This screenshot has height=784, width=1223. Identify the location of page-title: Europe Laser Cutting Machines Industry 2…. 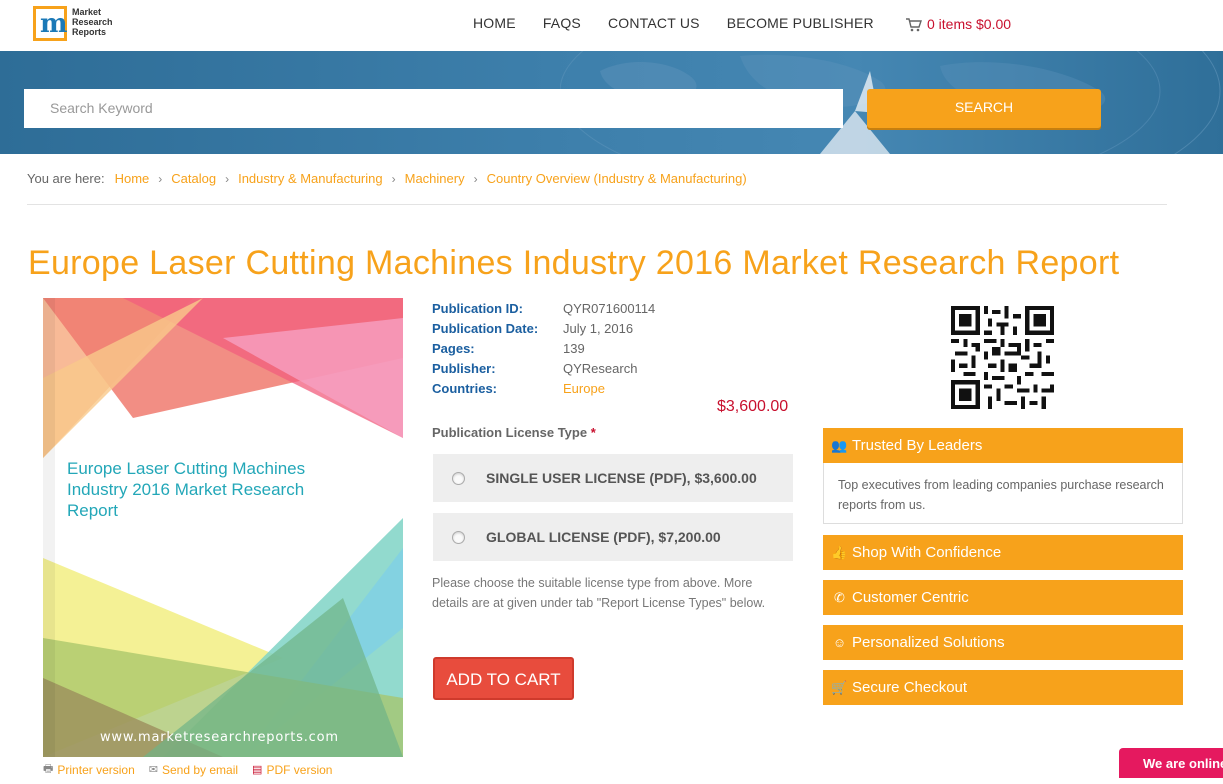
(574, 263).